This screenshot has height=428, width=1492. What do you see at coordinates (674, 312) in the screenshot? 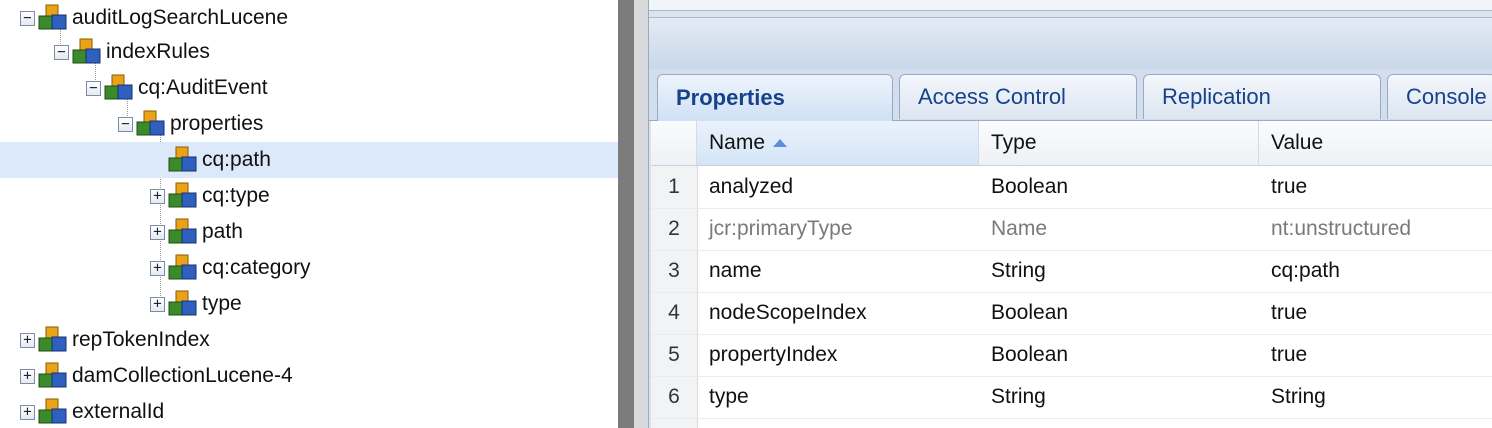
I see `row-number: 4` at bounding box center [674, 312].